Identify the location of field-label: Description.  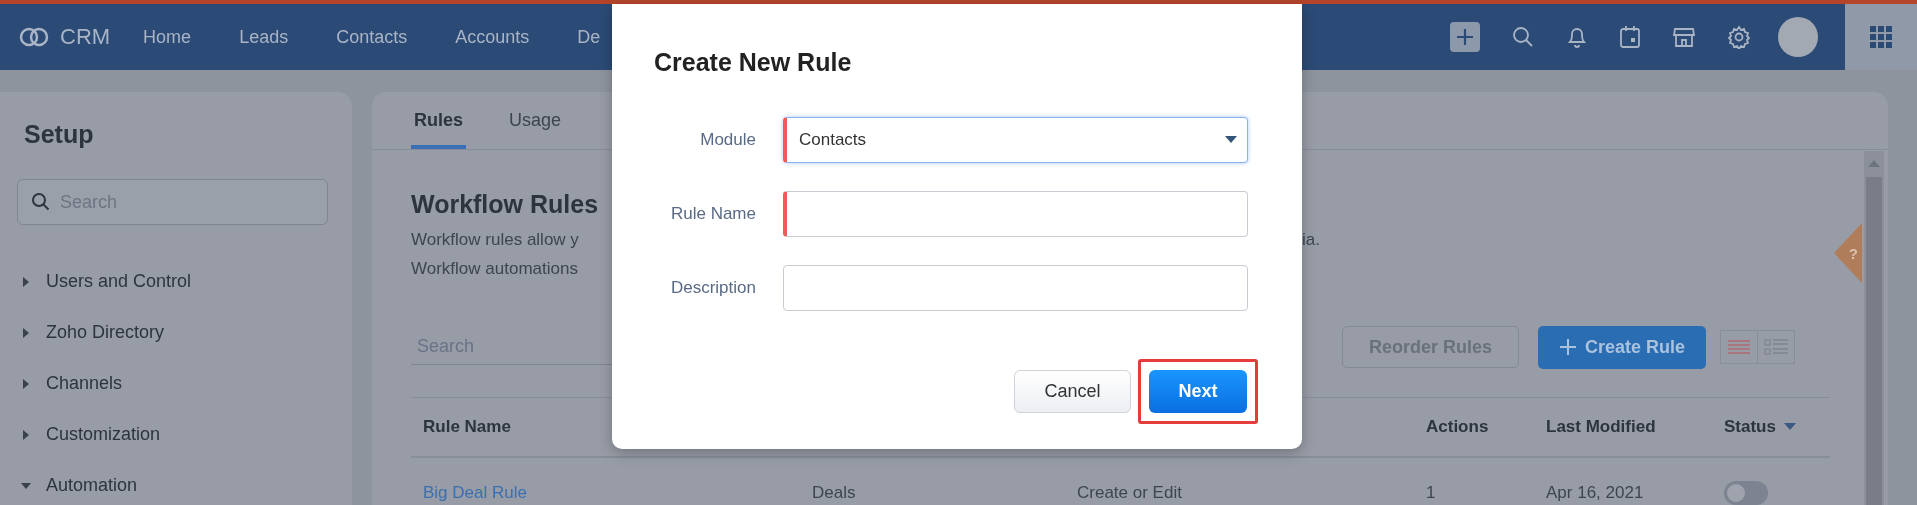
(713, 288).